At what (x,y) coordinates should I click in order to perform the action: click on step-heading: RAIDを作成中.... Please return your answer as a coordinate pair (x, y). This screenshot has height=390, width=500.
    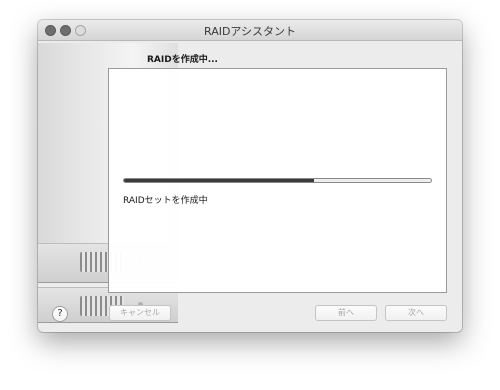
    Looking at the image, I should click on (182, 60).